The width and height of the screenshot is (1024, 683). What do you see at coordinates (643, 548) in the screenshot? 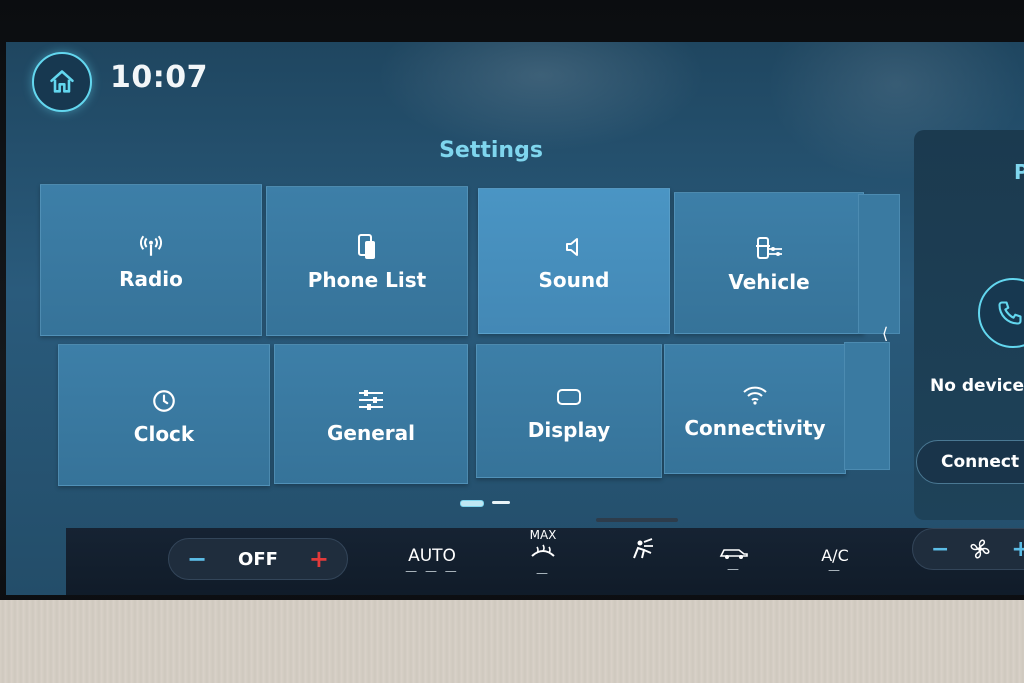
I see `seat-airflow-icon` at bounding box center [643, 548].